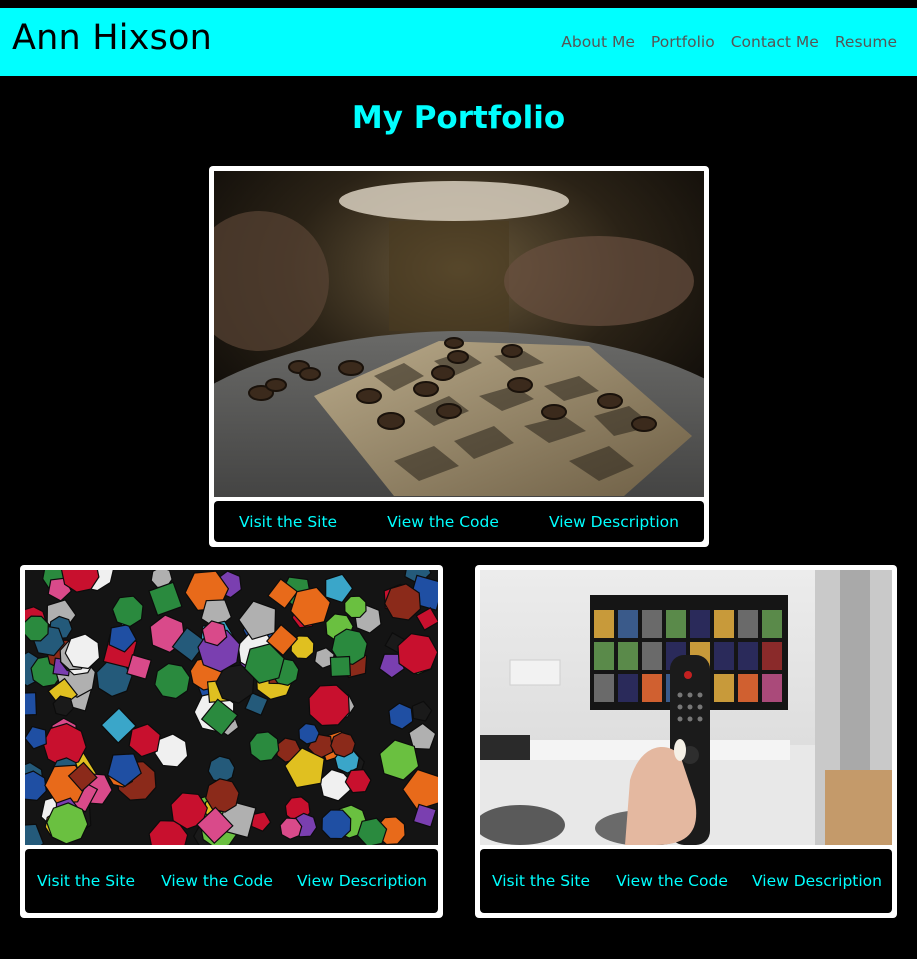  I want to click on main-nav: About Me Portfolio Contact Me Resume, so click(729, 42).